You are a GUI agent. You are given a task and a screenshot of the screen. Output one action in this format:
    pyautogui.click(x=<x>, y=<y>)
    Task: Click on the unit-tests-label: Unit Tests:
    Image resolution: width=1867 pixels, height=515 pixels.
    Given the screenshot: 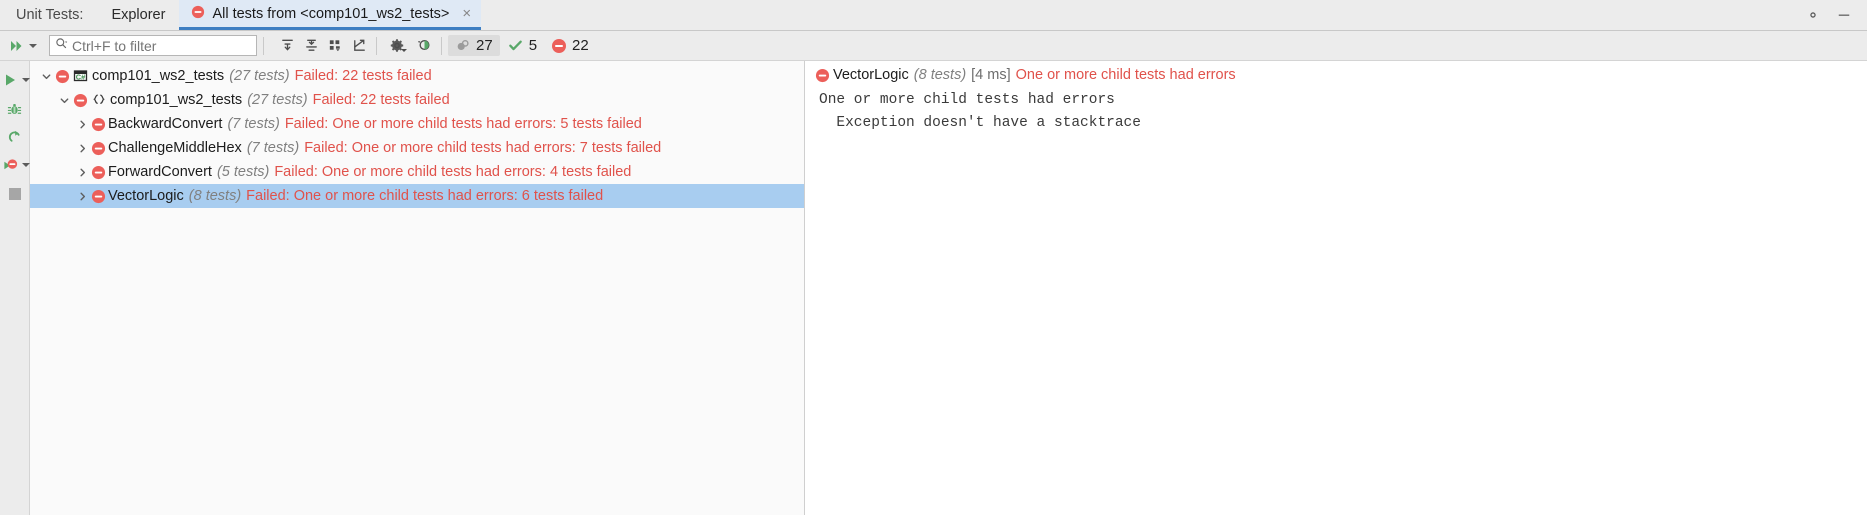 What is the action you would take?
    pyautogui.click(x=50, y=15)
    